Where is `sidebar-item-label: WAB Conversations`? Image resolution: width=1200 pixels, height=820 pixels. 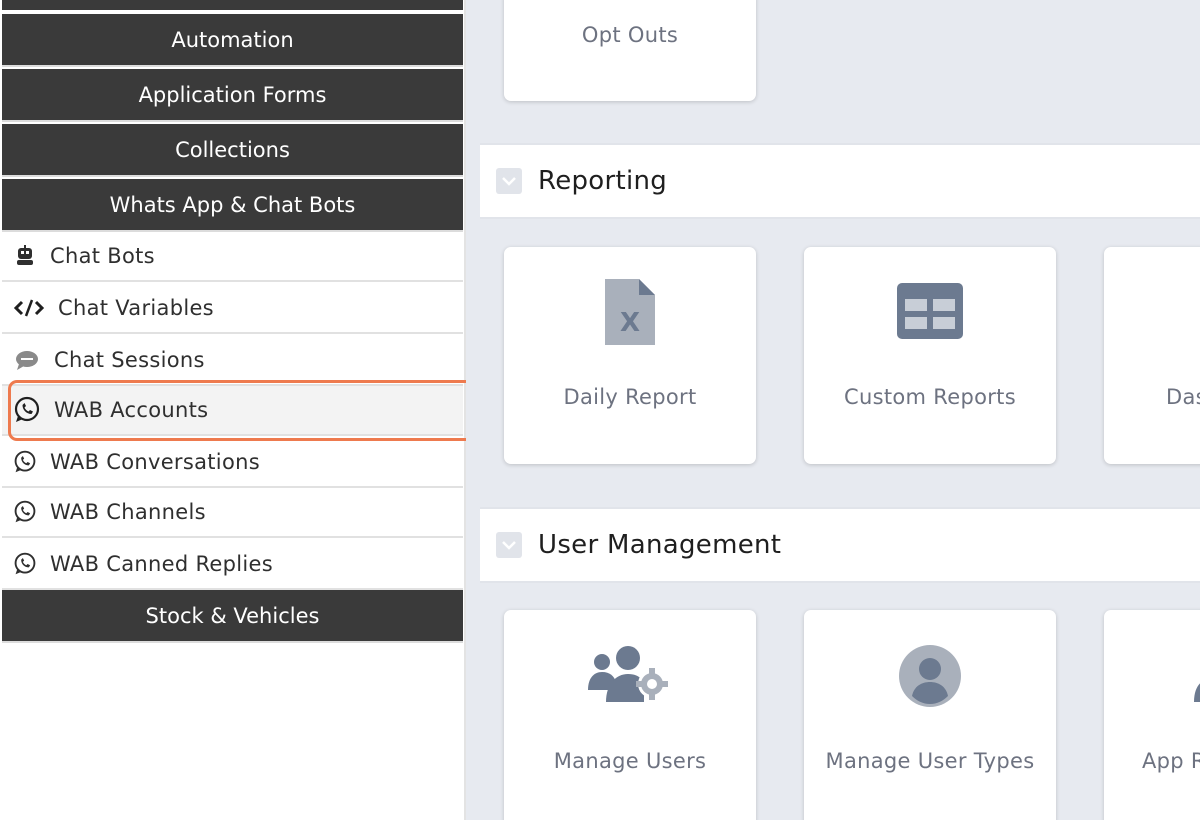
sidebar-item-label: WAB Conversations is located at coordinates (155, 462).